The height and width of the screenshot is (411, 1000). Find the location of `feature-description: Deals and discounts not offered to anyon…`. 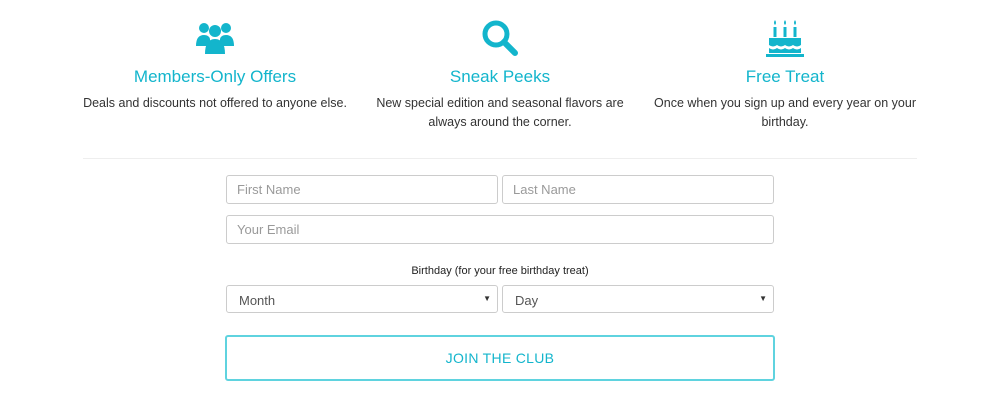

feature-description: Deals and discounts not offered to anyon… is located at coordinates (215, 103).